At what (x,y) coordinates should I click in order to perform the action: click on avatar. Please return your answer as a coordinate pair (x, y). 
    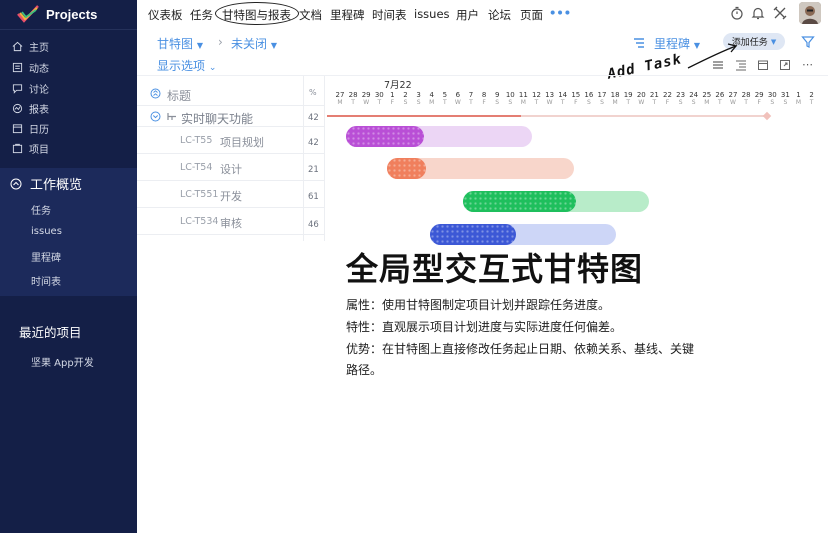
    Looking at the image, I should click on (810, 13).